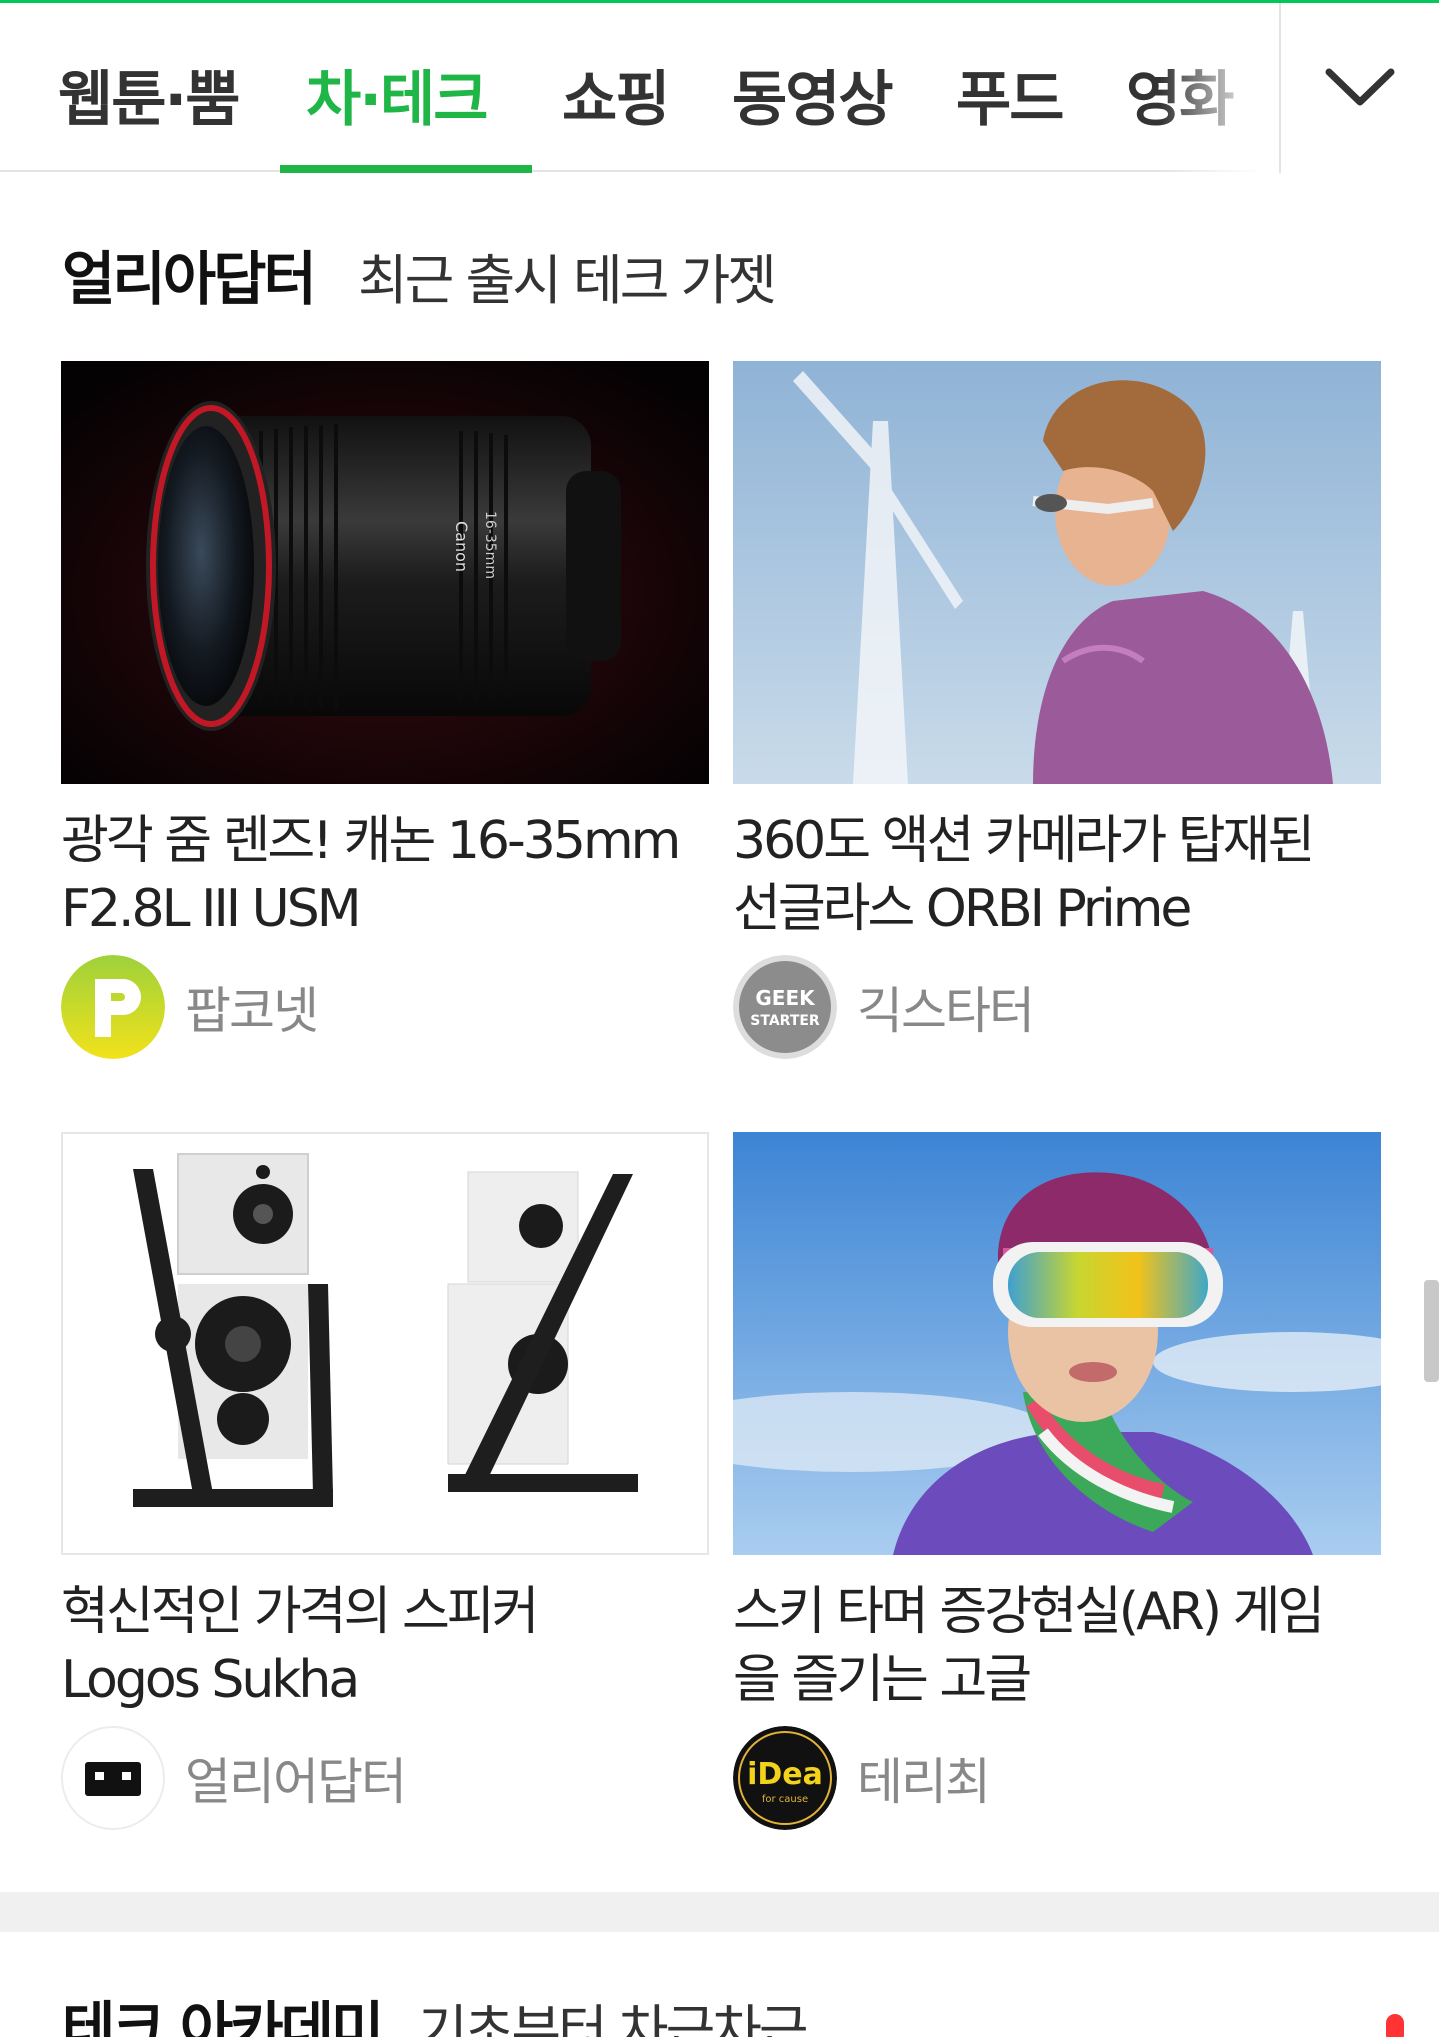 This screenshot has width=1439, height=2037. I want to click on article-source: 팝코넷, so click(190, 1007).